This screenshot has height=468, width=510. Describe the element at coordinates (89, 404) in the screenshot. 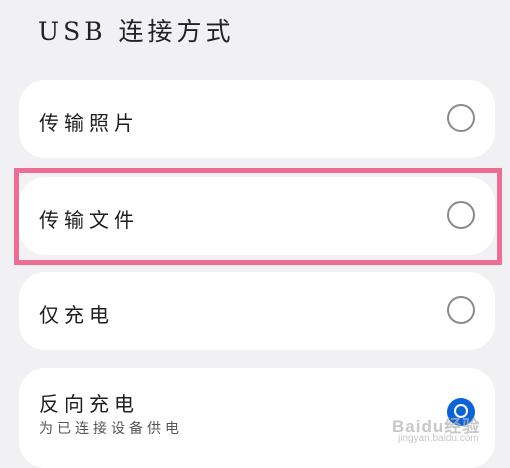

I see `option-label: 反向充电` at that location.